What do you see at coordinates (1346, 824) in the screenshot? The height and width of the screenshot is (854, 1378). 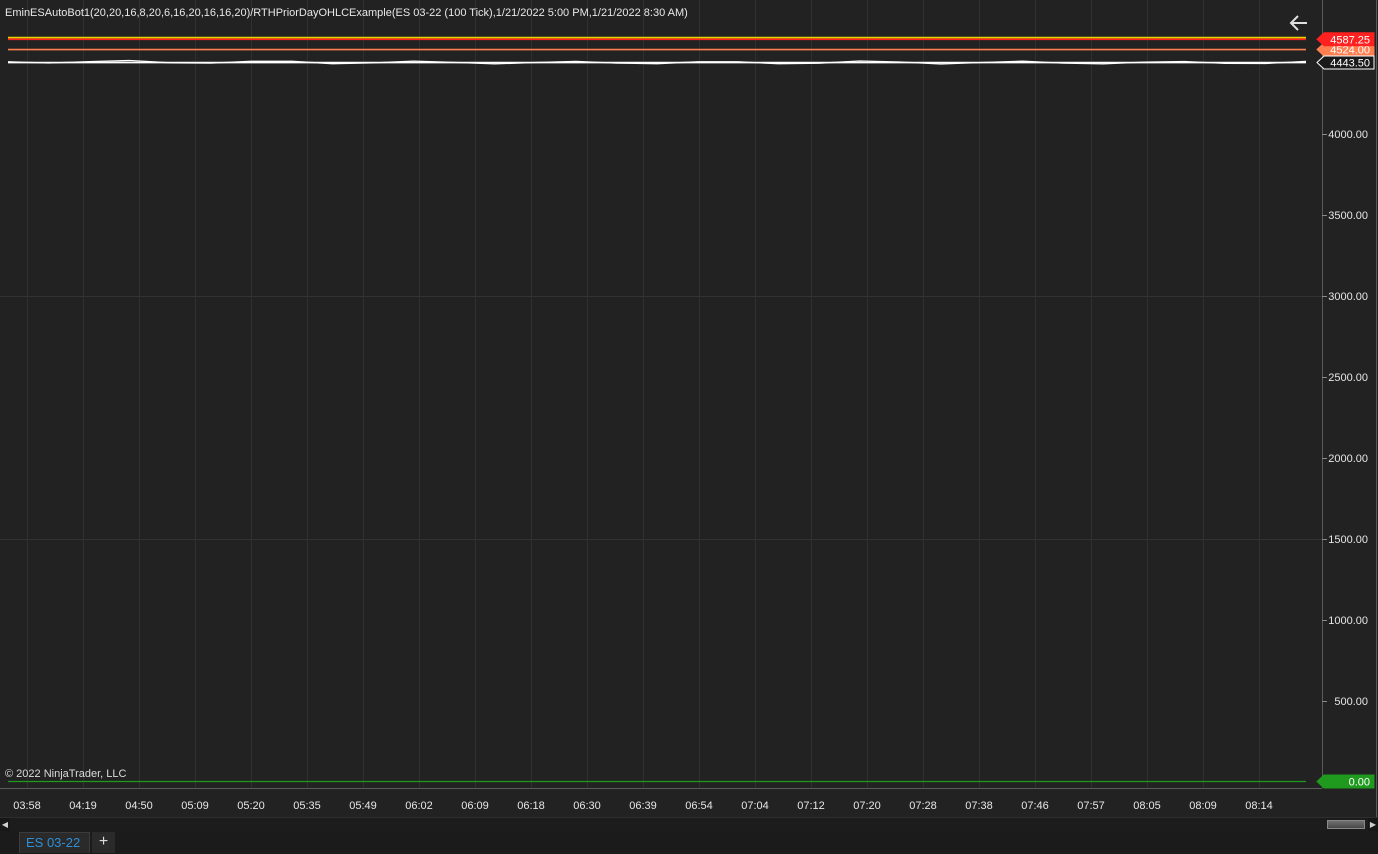 I see `scroll-thumb` at bounding box center [1346, 824].